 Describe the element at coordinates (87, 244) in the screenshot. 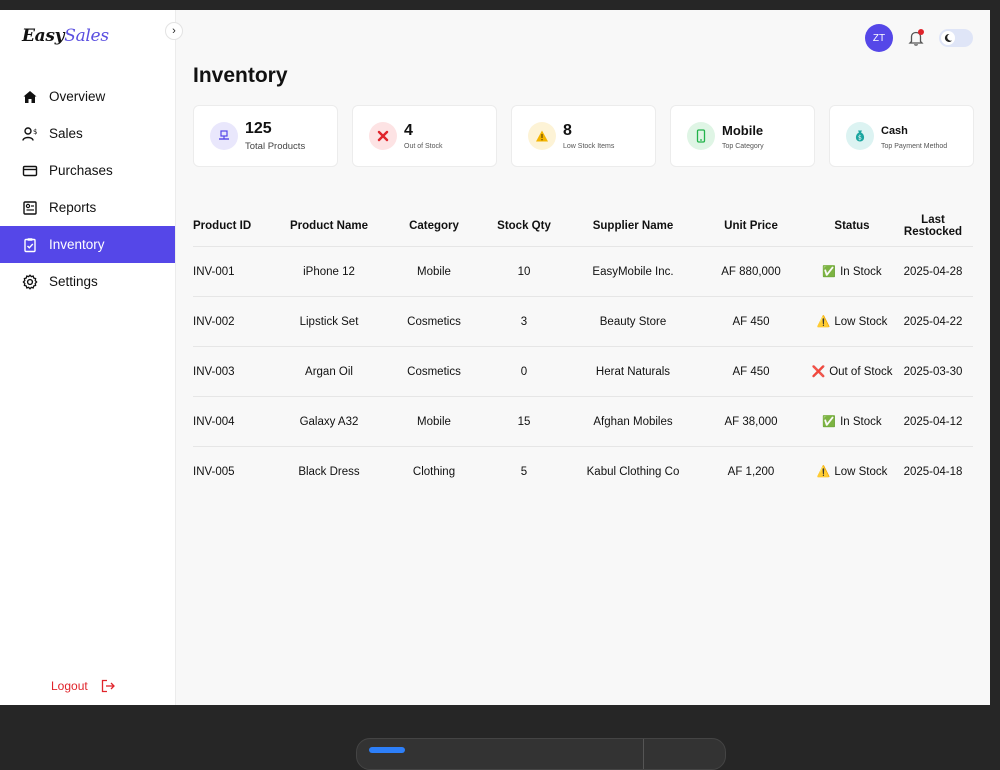

I see `sidebar-item-inventory: Inventory` at that location.